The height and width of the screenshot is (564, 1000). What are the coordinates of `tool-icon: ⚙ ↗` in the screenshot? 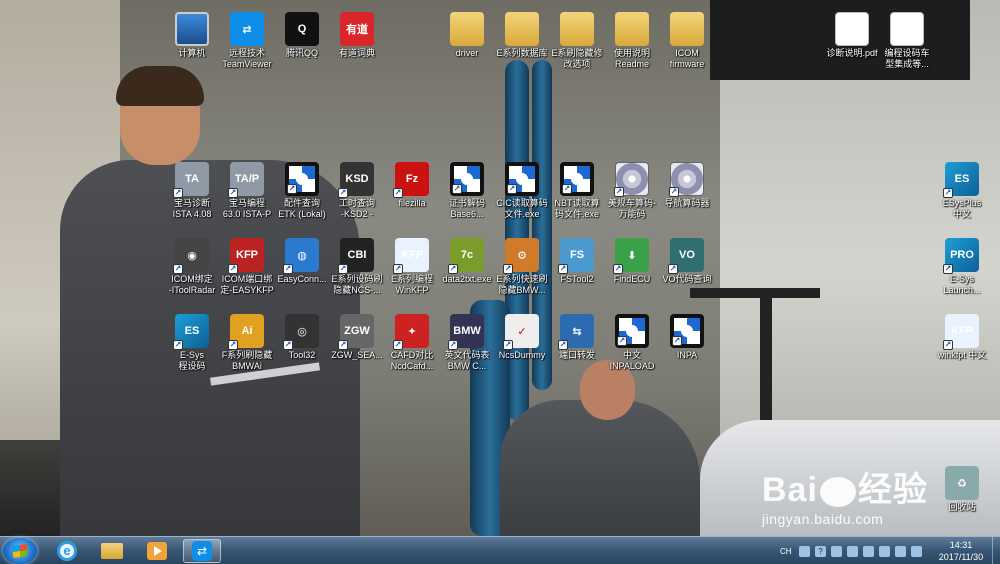 It's located at (521, 256).